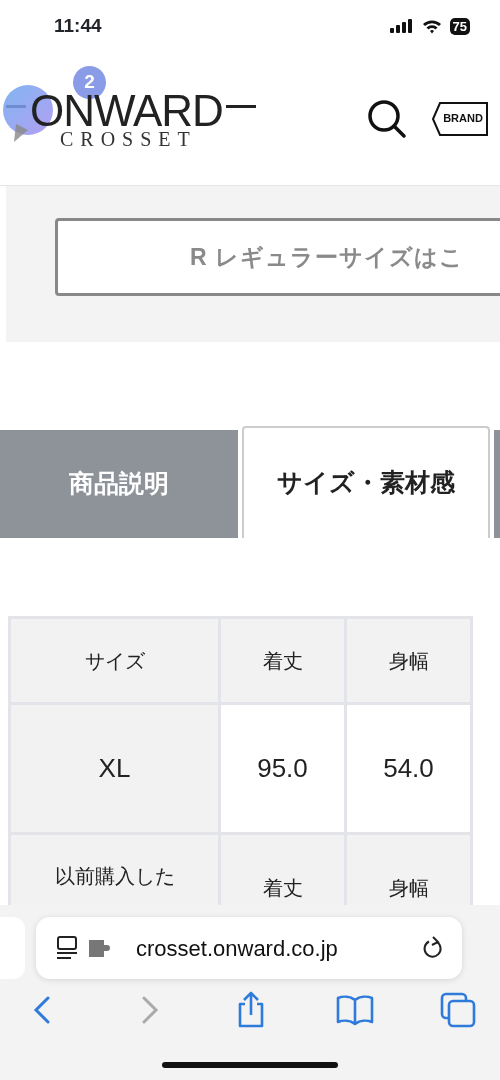  Describe the element at coordinates (67, 948) in the screenshot. I see `reader-icon` at that location.